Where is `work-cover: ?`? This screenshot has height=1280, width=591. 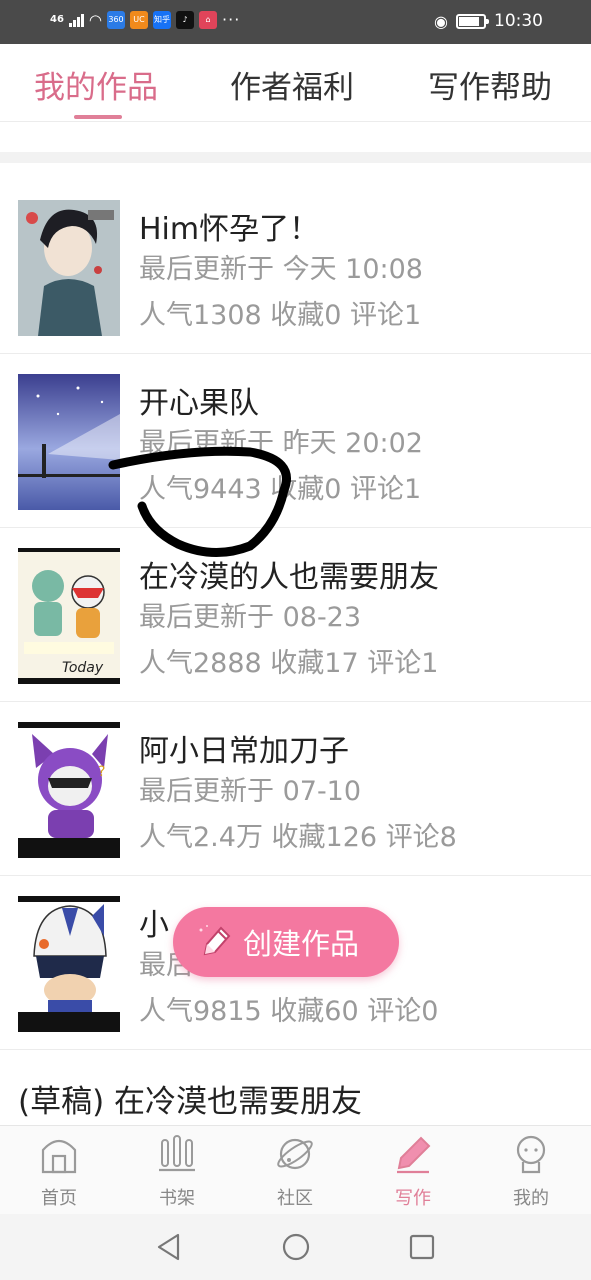 work-cover: ? is located at coordinates (69, 790).